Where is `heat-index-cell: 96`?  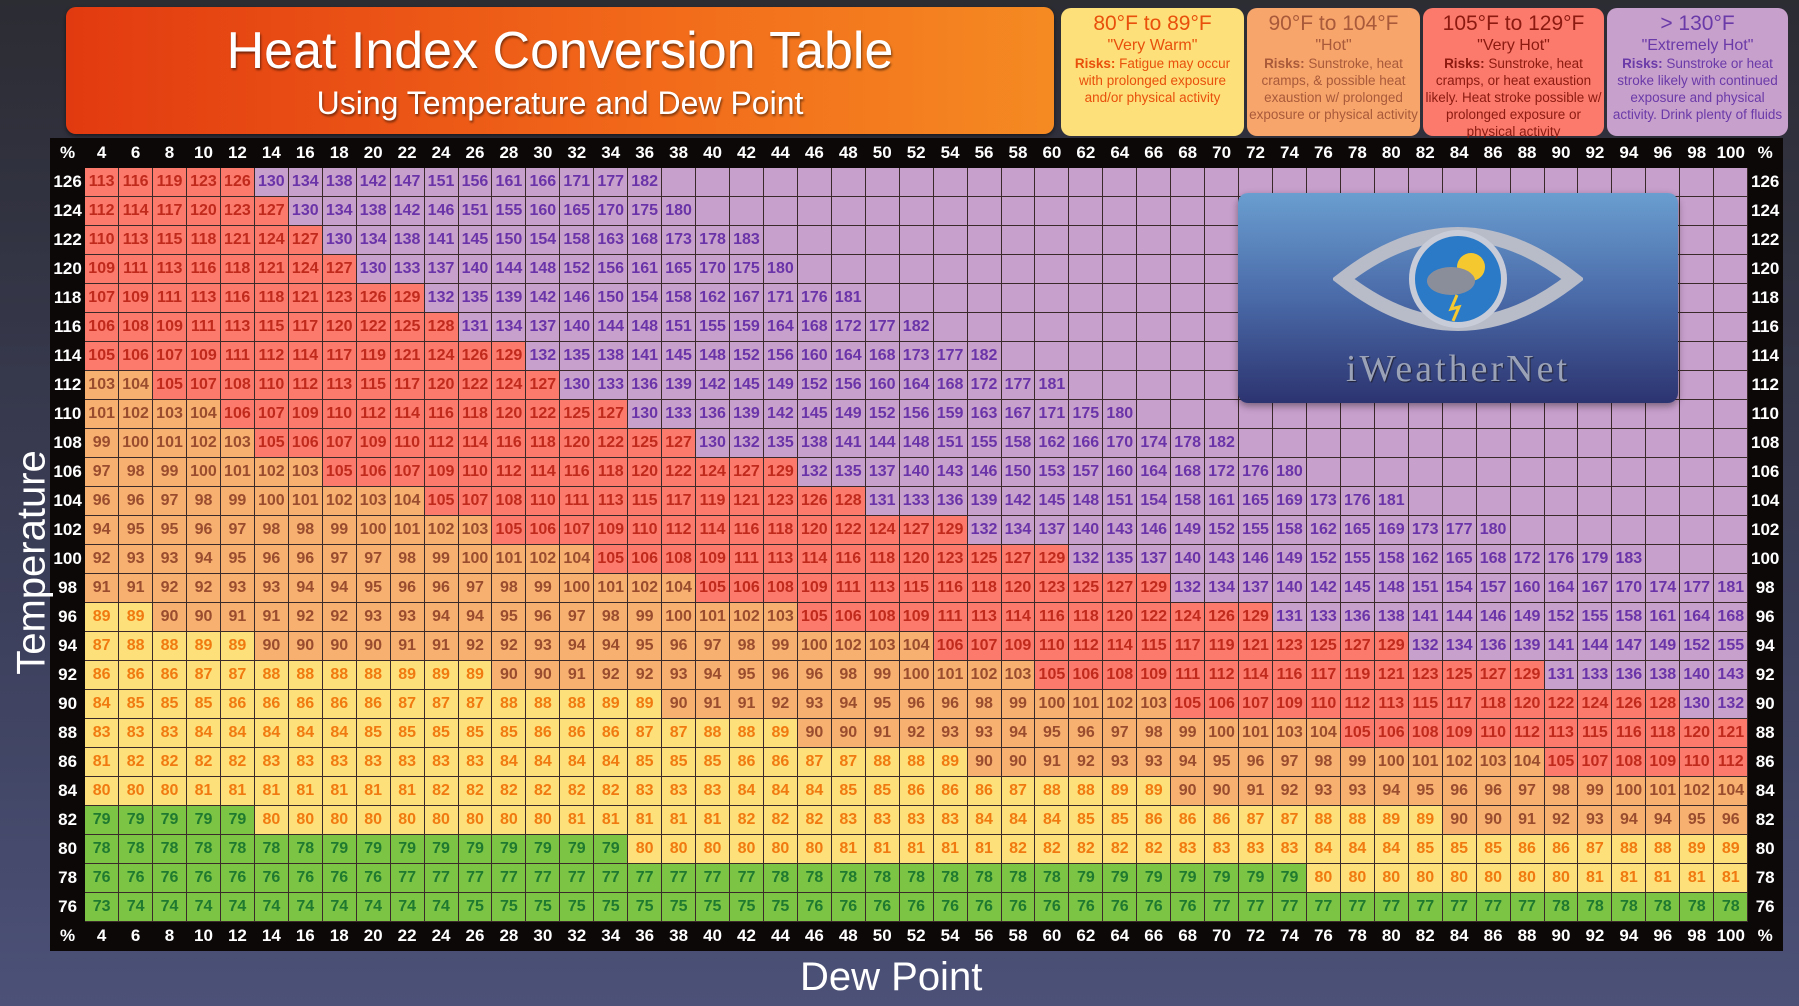
heat-index-cell: 96 is located at coordinates (102, 501).